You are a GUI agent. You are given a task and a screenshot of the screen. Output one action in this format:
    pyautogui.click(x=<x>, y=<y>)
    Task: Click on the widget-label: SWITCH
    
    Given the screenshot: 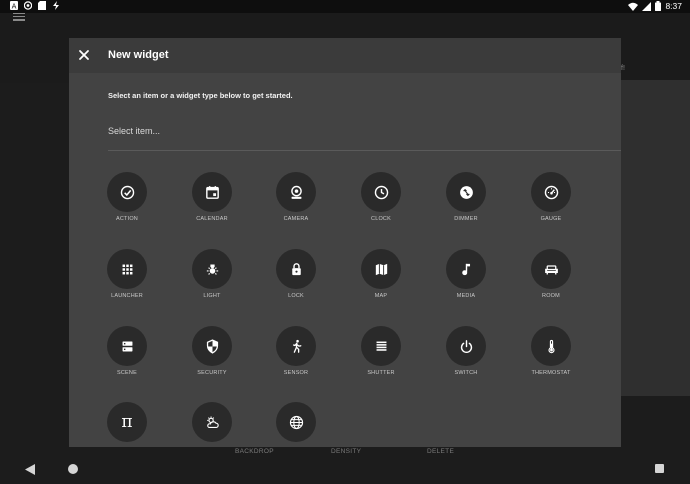 What is the action you would take?
    pyautogui.click(x=466, y=373)
    